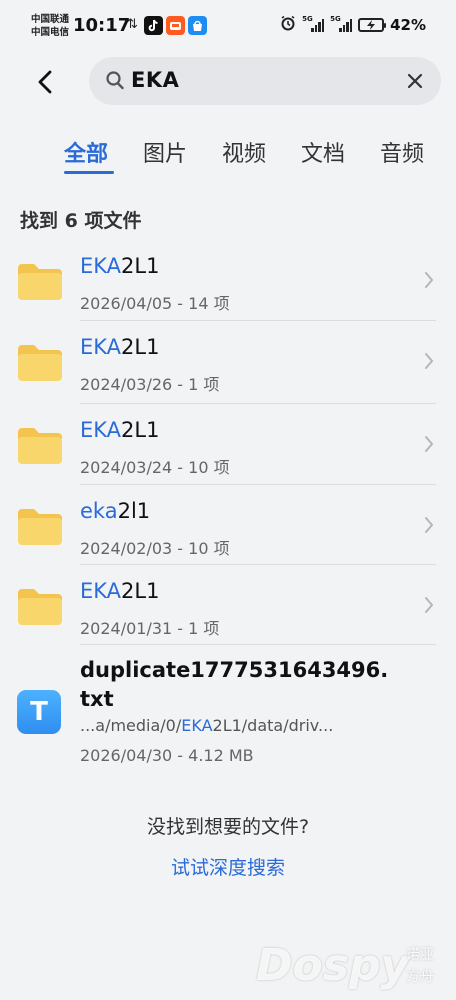 This screenshot has height=1000, width=456. I want to click on carrier-1: 中国联通, so click(50, 19).